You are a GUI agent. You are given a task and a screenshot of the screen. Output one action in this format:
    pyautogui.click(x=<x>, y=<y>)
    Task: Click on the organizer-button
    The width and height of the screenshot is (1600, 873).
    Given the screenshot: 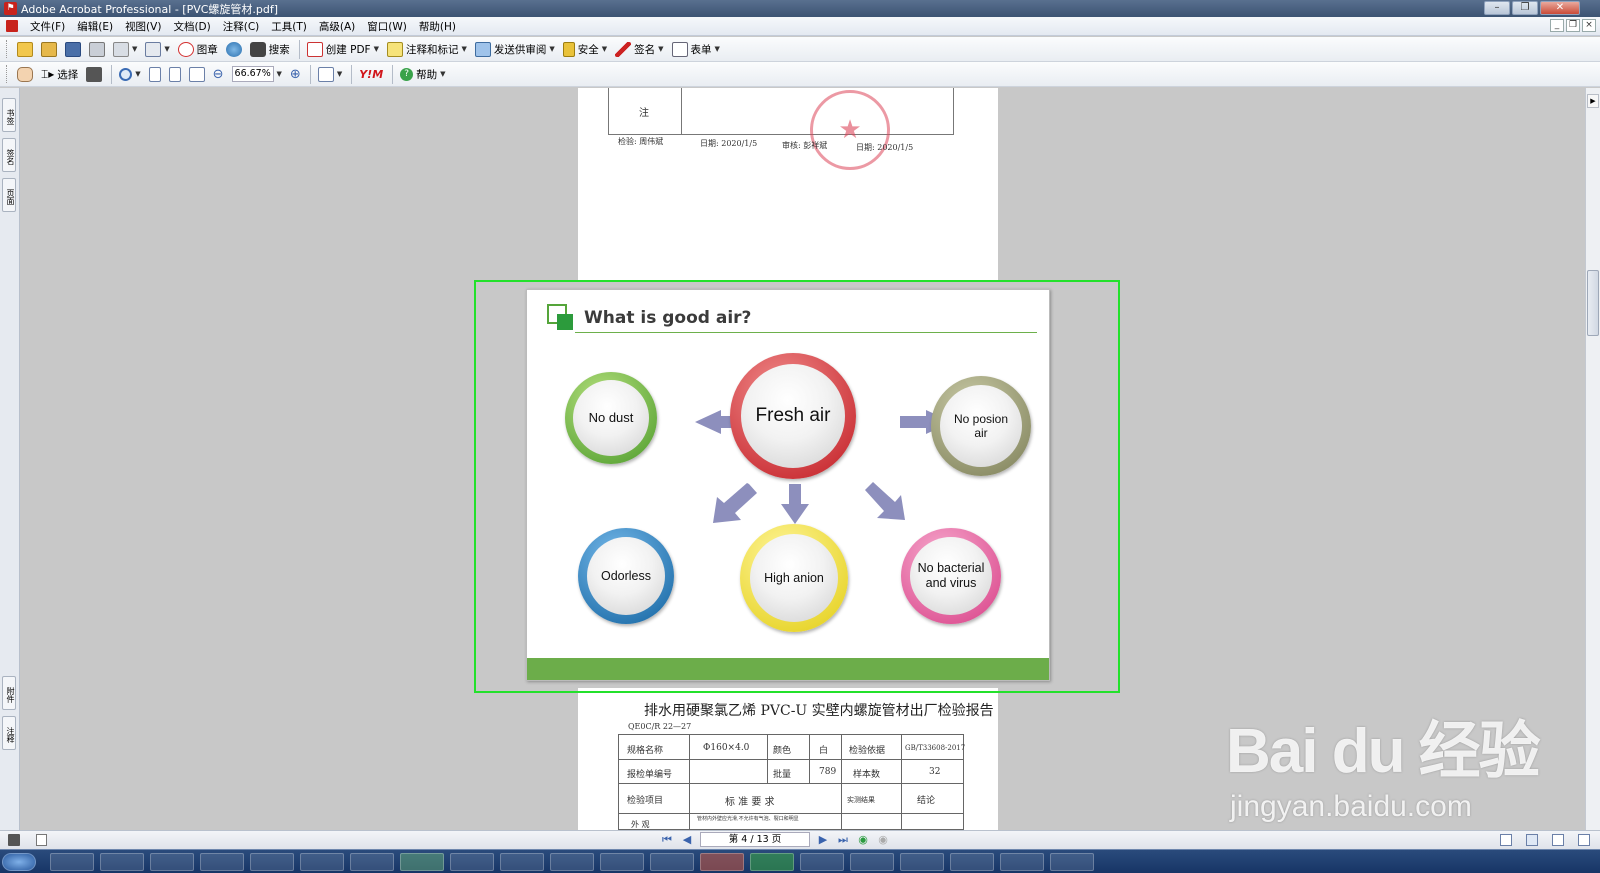 What is the action you would take?
    pyautogui.click(x=49, y=49)
    